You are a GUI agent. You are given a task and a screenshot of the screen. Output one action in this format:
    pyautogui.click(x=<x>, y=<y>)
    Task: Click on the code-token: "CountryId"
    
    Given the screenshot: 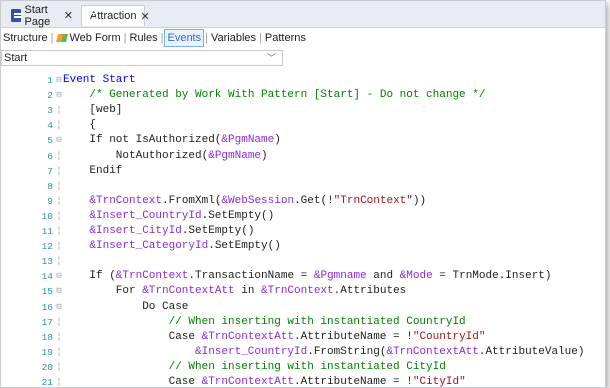 What is the action you would take?
    pyautogui.click(x=449, y=336)
    